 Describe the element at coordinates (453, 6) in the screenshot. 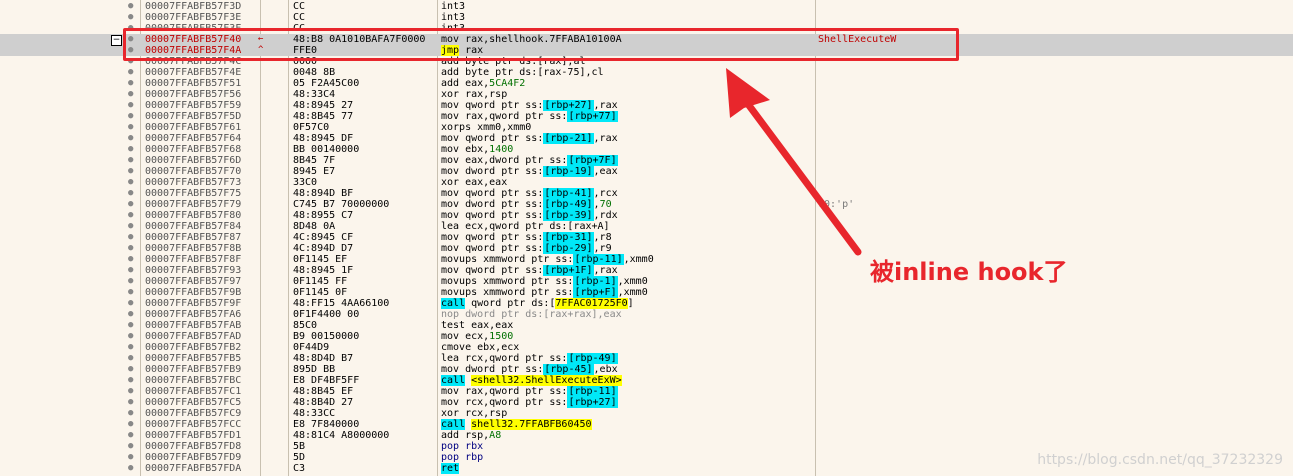

I see `instruction-disassembly: int3` at that location.